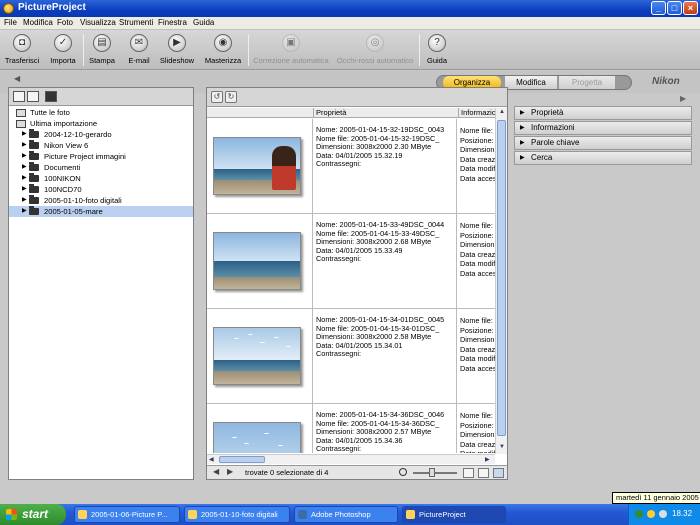 The width and height of the screenshot is (700, 525). I want to click on tree-folder: ▶ Nikon View 6, so click(101, 145).